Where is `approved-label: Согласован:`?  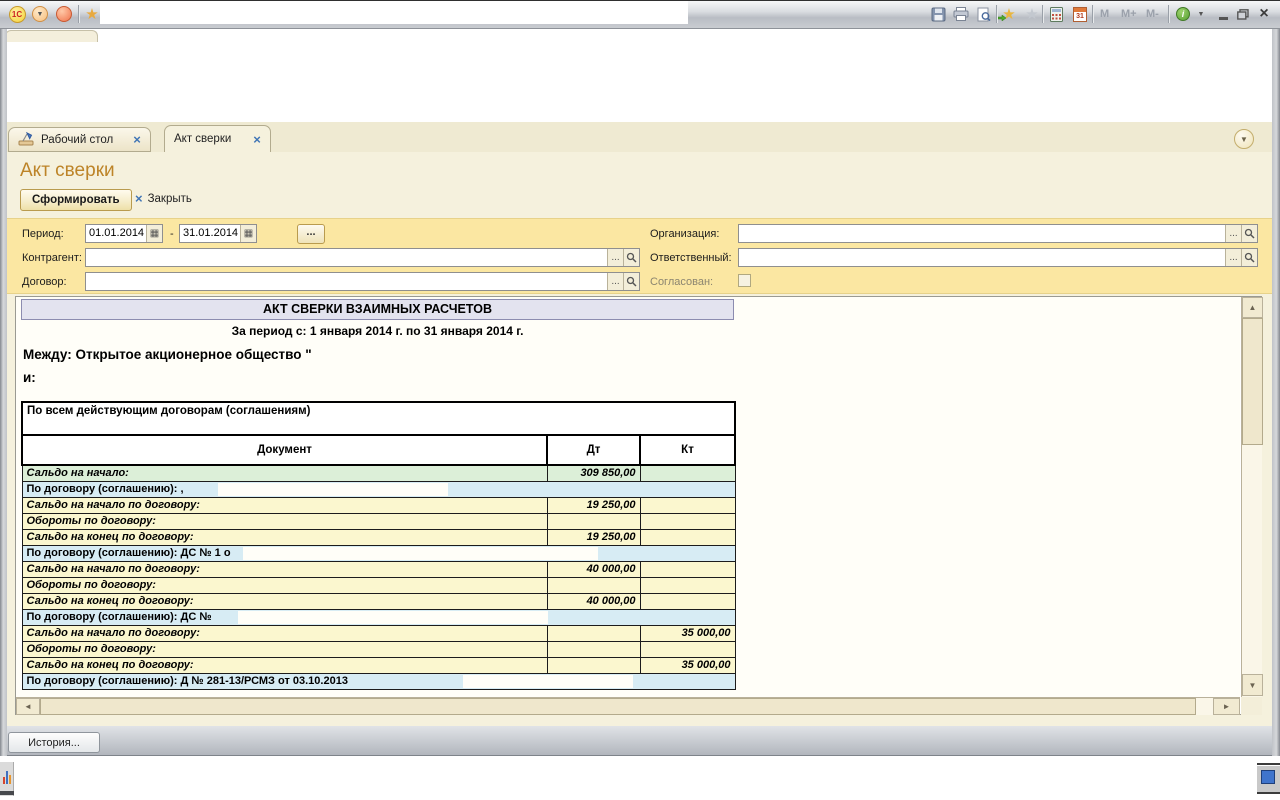
approved-label: Согласован: is located at coordinates (682, 282).